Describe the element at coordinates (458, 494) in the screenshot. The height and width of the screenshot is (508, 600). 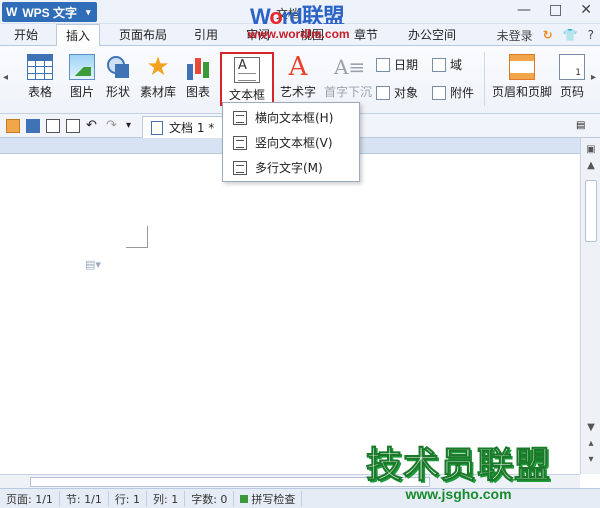
I see `watermark-url: www.jsgho.com` at that location.